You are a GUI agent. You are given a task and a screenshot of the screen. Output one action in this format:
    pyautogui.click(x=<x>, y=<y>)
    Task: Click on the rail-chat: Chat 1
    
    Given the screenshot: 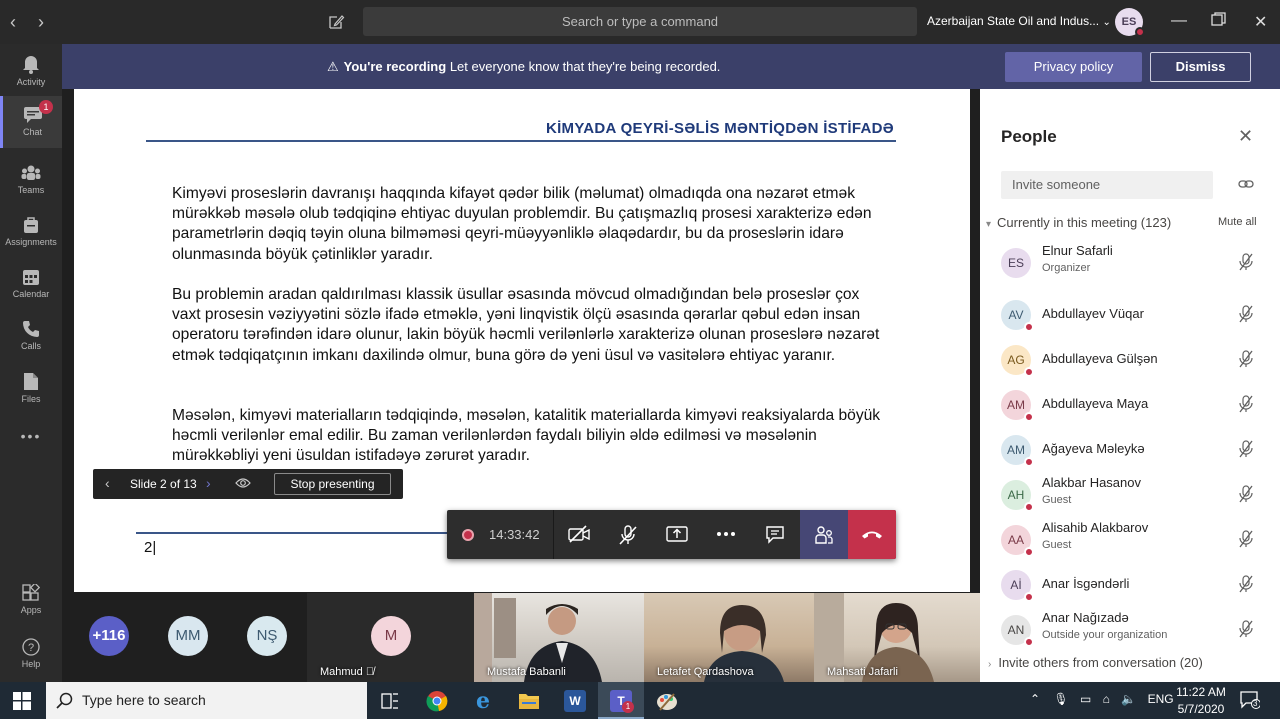 What is the action you would take?
    pyautogui.click(x=31, y=122)
    